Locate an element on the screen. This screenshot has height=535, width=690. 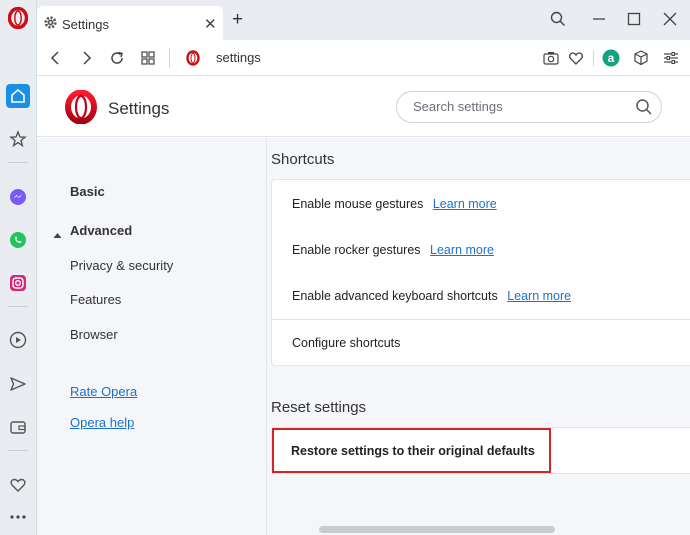
nav-features: Features is located at coordinates (95, 299).